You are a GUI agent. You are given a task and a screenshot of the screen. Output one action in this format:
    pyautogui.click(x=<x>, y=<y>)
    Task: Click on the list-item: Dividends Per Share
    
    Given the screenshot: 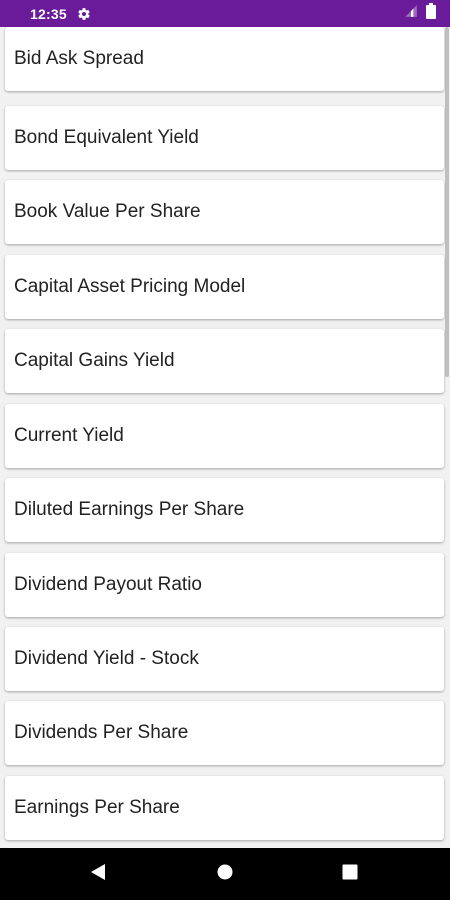 What is the action you would take?
    pyautogui.click(x=224, y=733)
    